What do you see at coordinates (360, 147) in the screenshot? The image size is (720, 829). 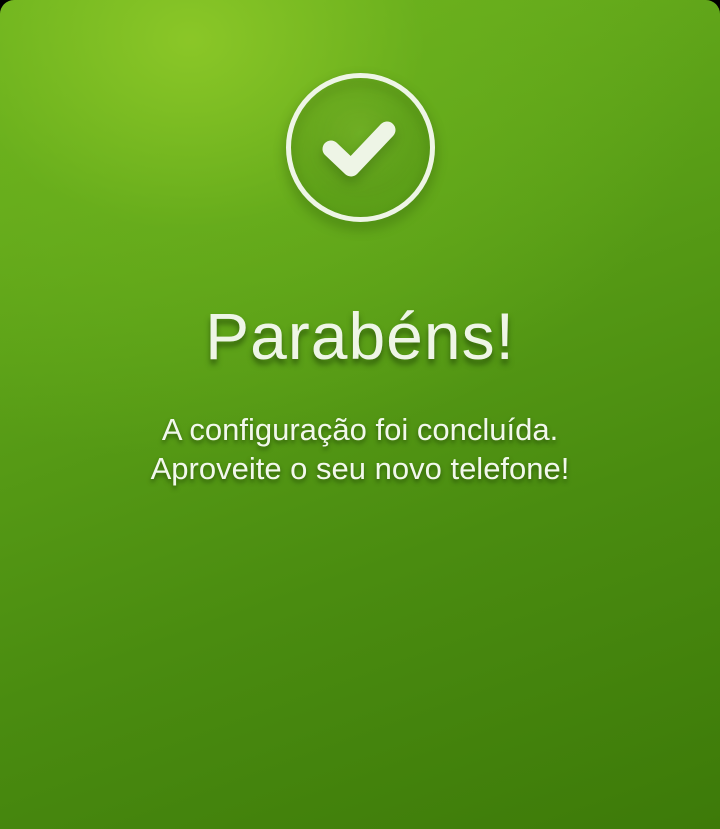 I see `check-circle-icon` at bounding box center [360, 147].